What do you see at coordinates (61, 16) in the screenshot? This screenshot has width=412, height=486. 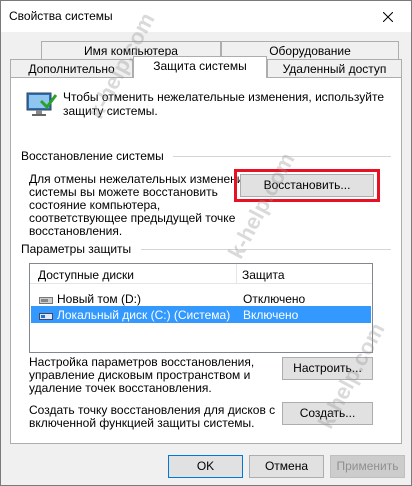 I see `window-title: Свойства системы` at bounding box center [61, 16].